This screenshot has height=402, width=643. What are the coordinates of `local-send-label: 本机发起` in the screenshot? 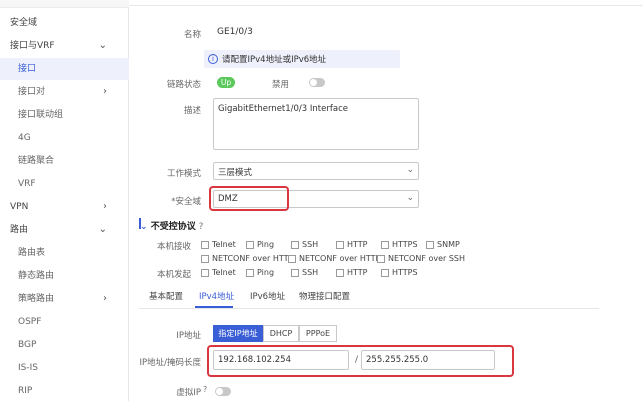 It's located at (173, 275).